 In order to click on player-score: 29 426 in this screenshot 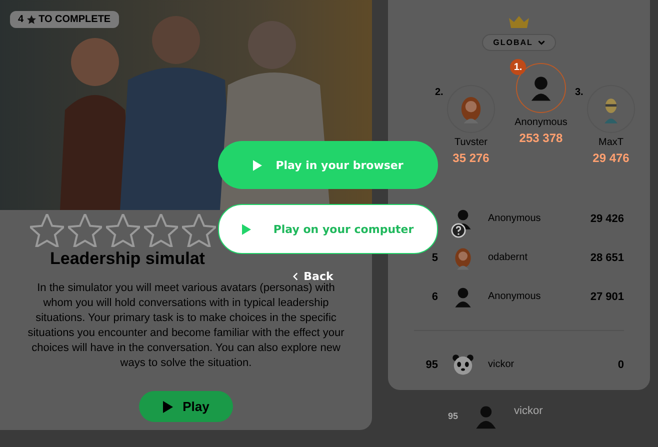, I will do `click(607, 218)`.